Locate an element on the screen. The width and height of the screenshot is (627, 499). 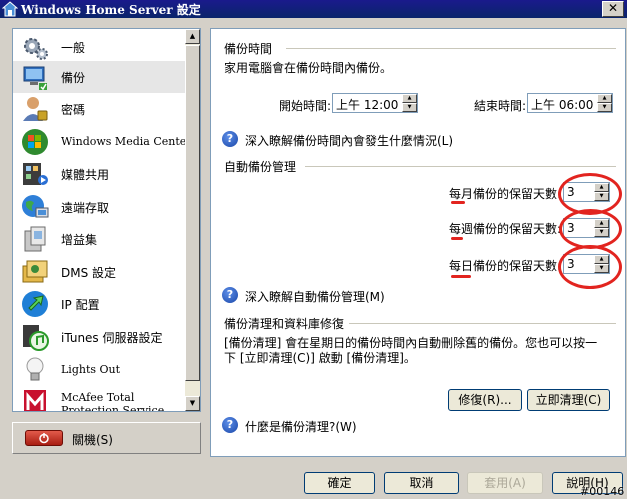
lightbulb-icon is located at coordinates (35, 369).